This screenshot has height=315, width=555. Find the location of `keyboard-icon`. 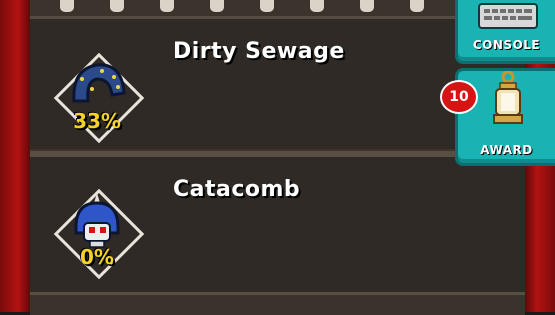

keyboard-icon is located at coordinates (508, 16).